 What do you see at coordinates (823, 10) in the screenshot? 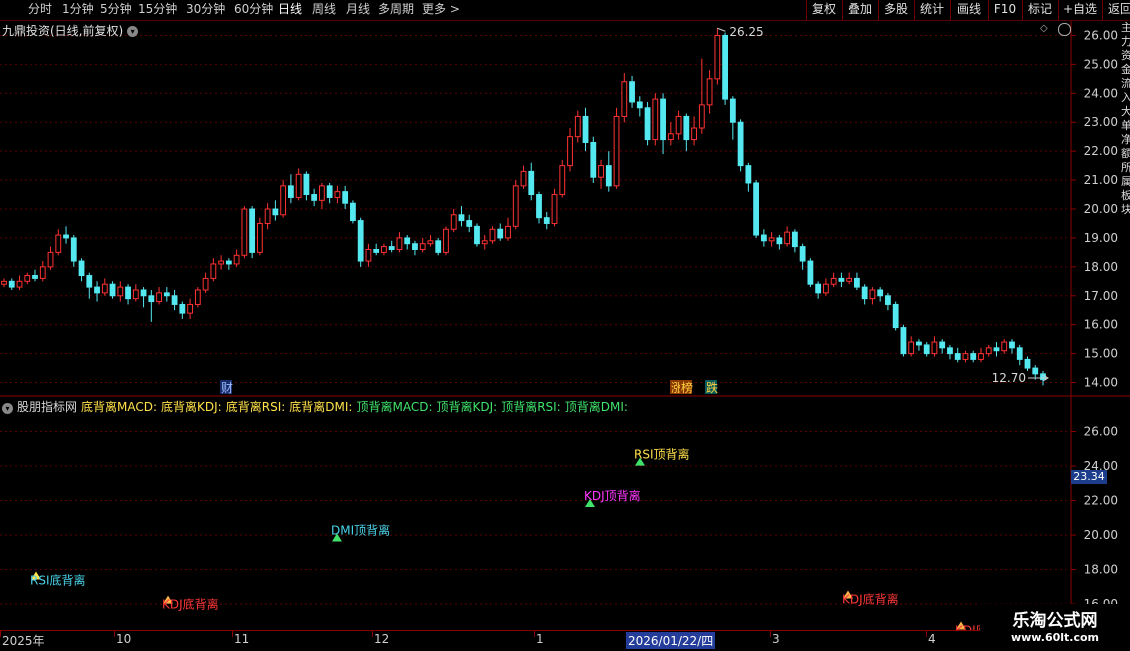
I see `toolbar-button-0: 复权` at bounding box center [823, 10].